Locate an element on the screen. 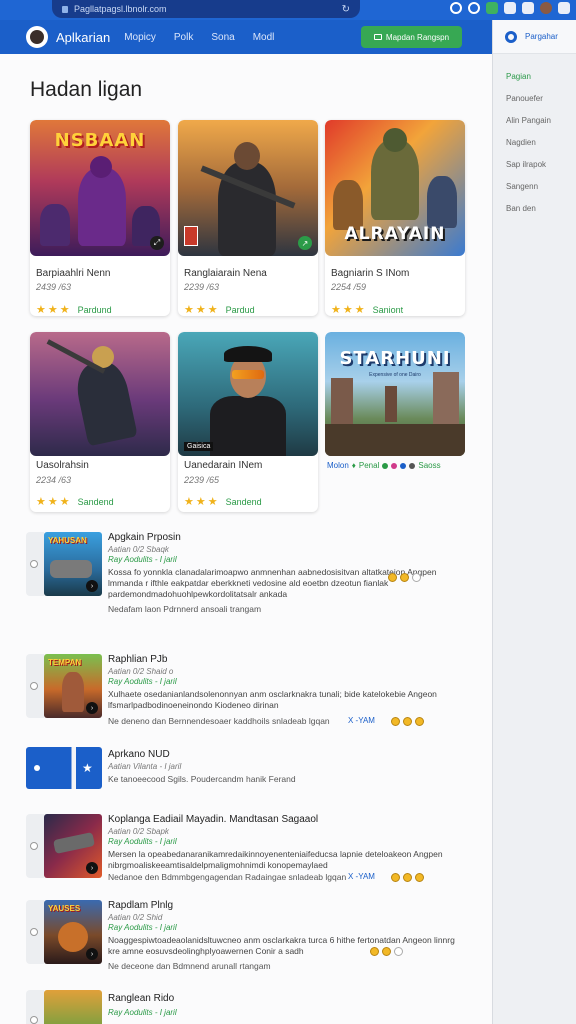 This screenshot has height=1024, width=576. list-item: Ranglean Rido Ray Aodulits - I jaril is located at coordinates (246, 1007).